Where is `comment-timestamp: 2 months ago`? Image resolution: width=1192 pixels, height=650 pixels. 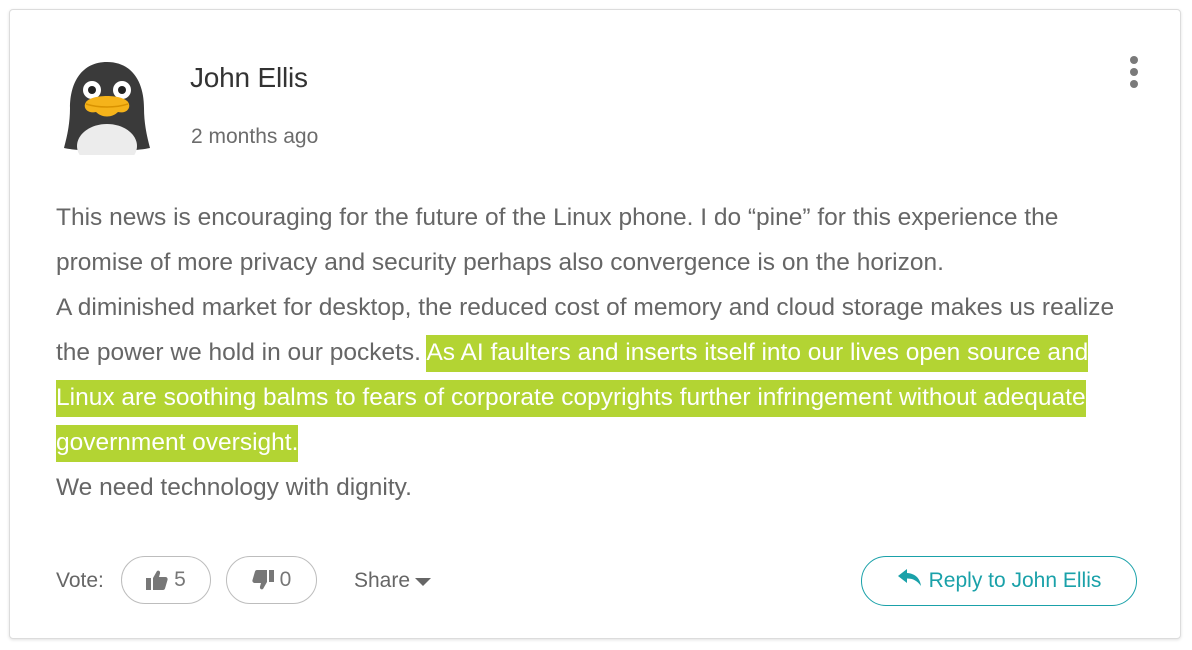 comment-timestamp: 2 months ago is located at coordinates (254, 137).